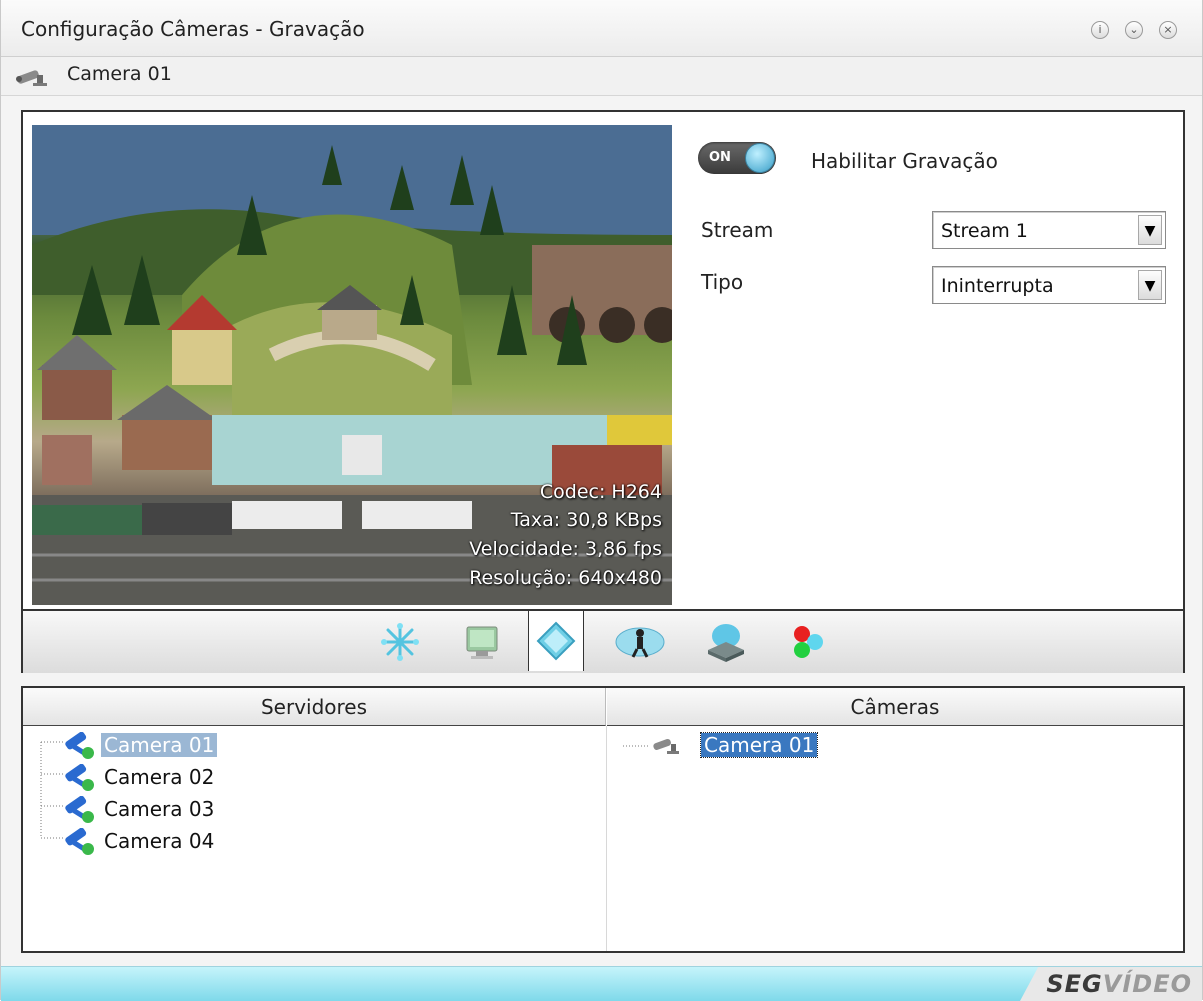  I want to click on brand-tab: SEGVÍDEO, so click(1111, 984).